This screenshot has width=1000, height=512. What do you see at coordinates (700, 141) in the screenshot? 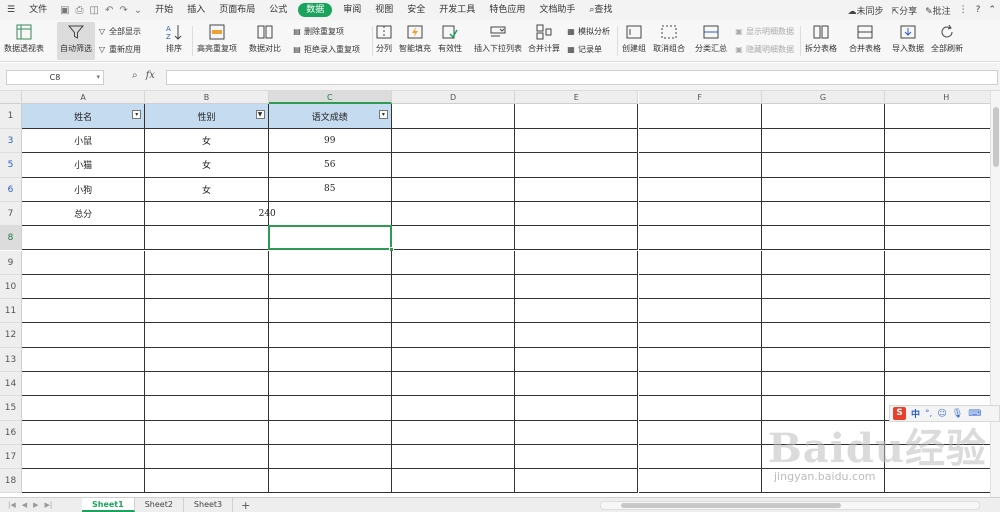
I see `cell-f3` at bounding box center [700, 141].